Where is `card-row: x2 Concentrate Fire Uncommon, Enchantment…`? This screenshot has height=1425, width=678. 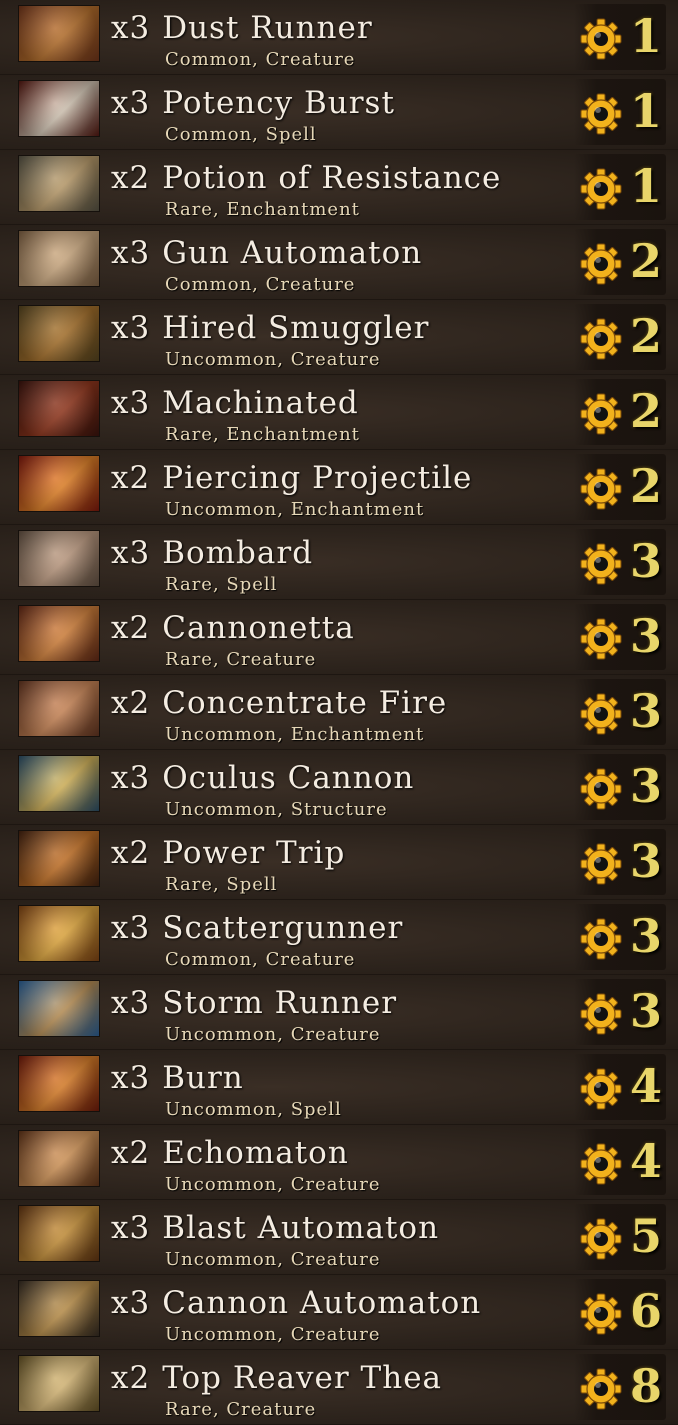 card-row: x2 Concentrate Fire Uncommon, Enchantment… is located at coordinates (339, 712).